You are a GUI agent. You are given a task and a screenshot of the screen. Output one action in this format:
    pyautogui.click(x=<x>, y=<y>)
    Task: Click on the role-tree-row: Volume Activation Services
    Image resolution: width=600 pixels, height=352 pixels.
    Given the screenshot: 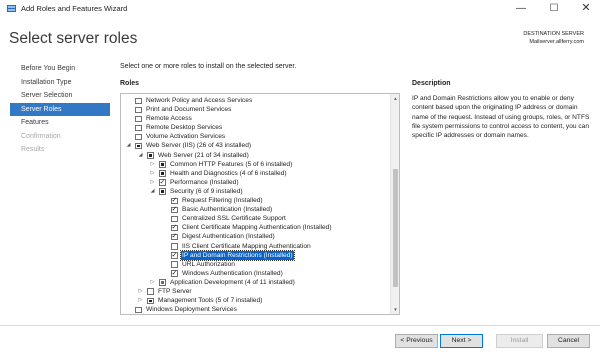 What is the action you would take?
    pyautogui.click(x=256, y=136)
    